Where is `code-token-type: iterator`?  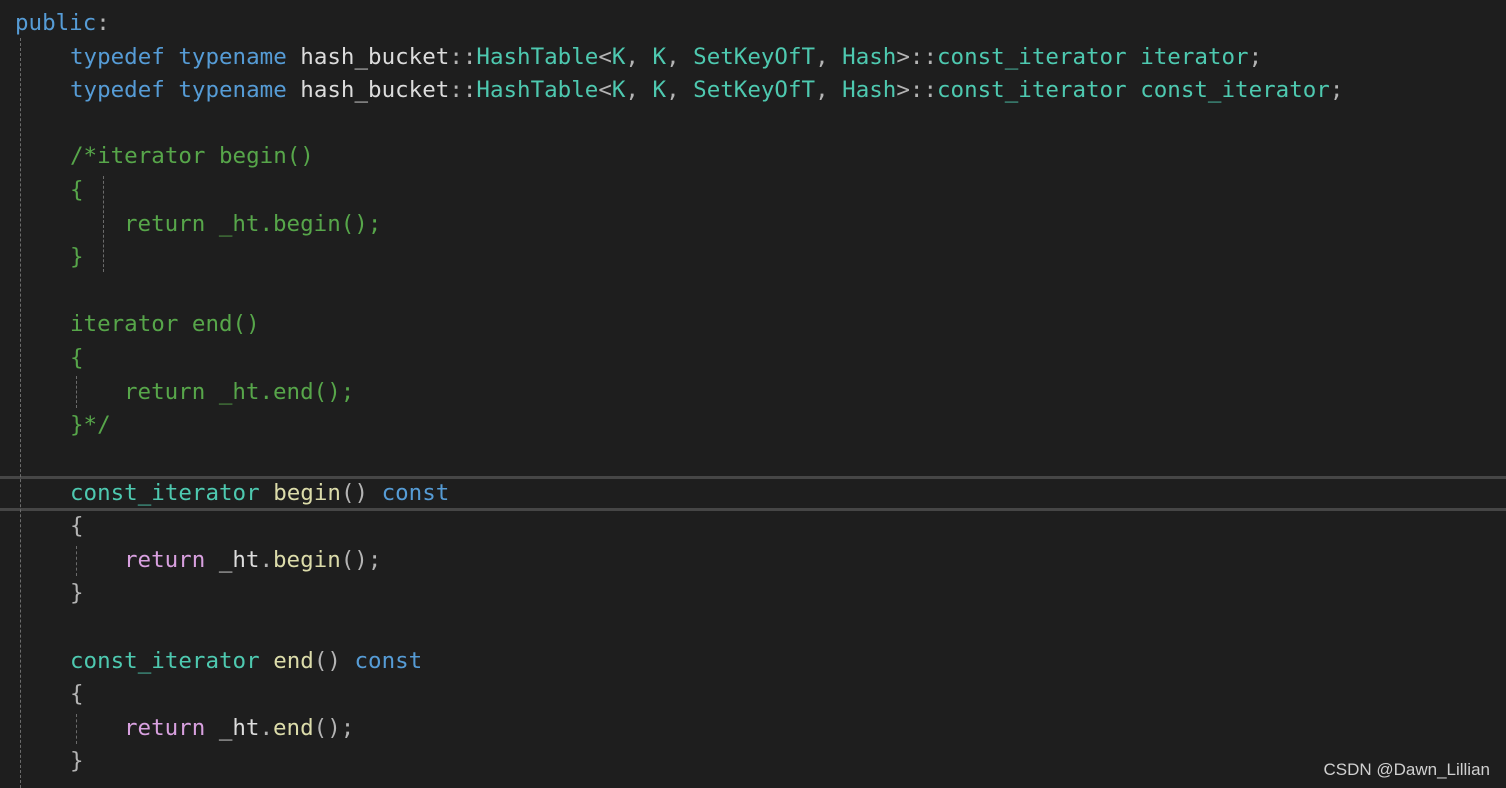
code-token-type: iterator is located at coordinates (1194, 57).